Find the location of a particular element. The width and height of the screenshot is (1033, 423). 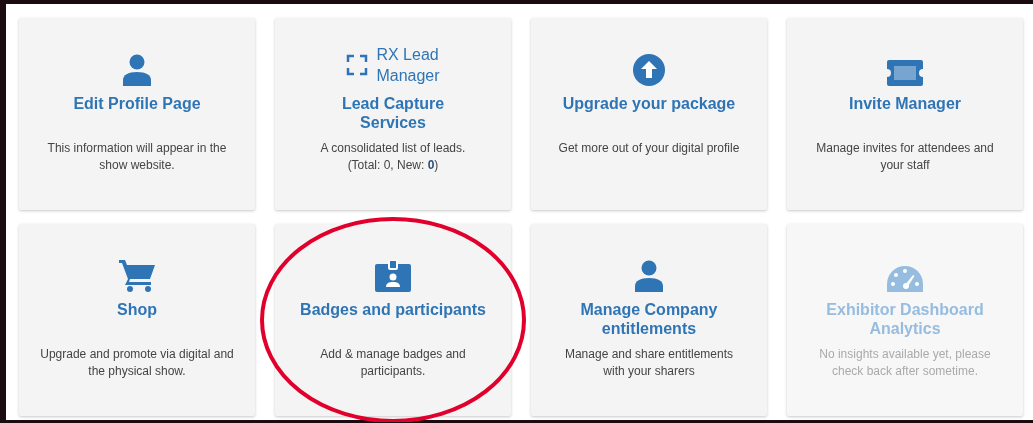

scan-frame-icon is located at coordinates (357, 65).